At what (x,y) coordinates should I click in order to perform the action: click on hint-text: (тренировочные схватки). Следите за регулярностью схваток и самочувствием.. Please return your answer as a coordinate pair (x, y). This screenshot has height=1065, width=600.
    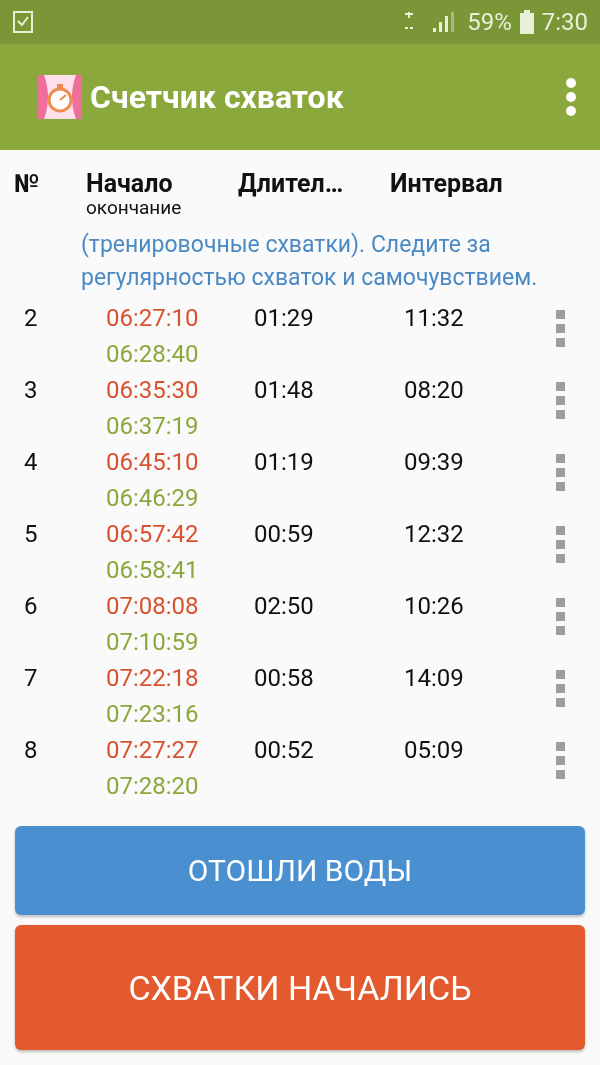
    Looking at the image, I should click on (310, 261).